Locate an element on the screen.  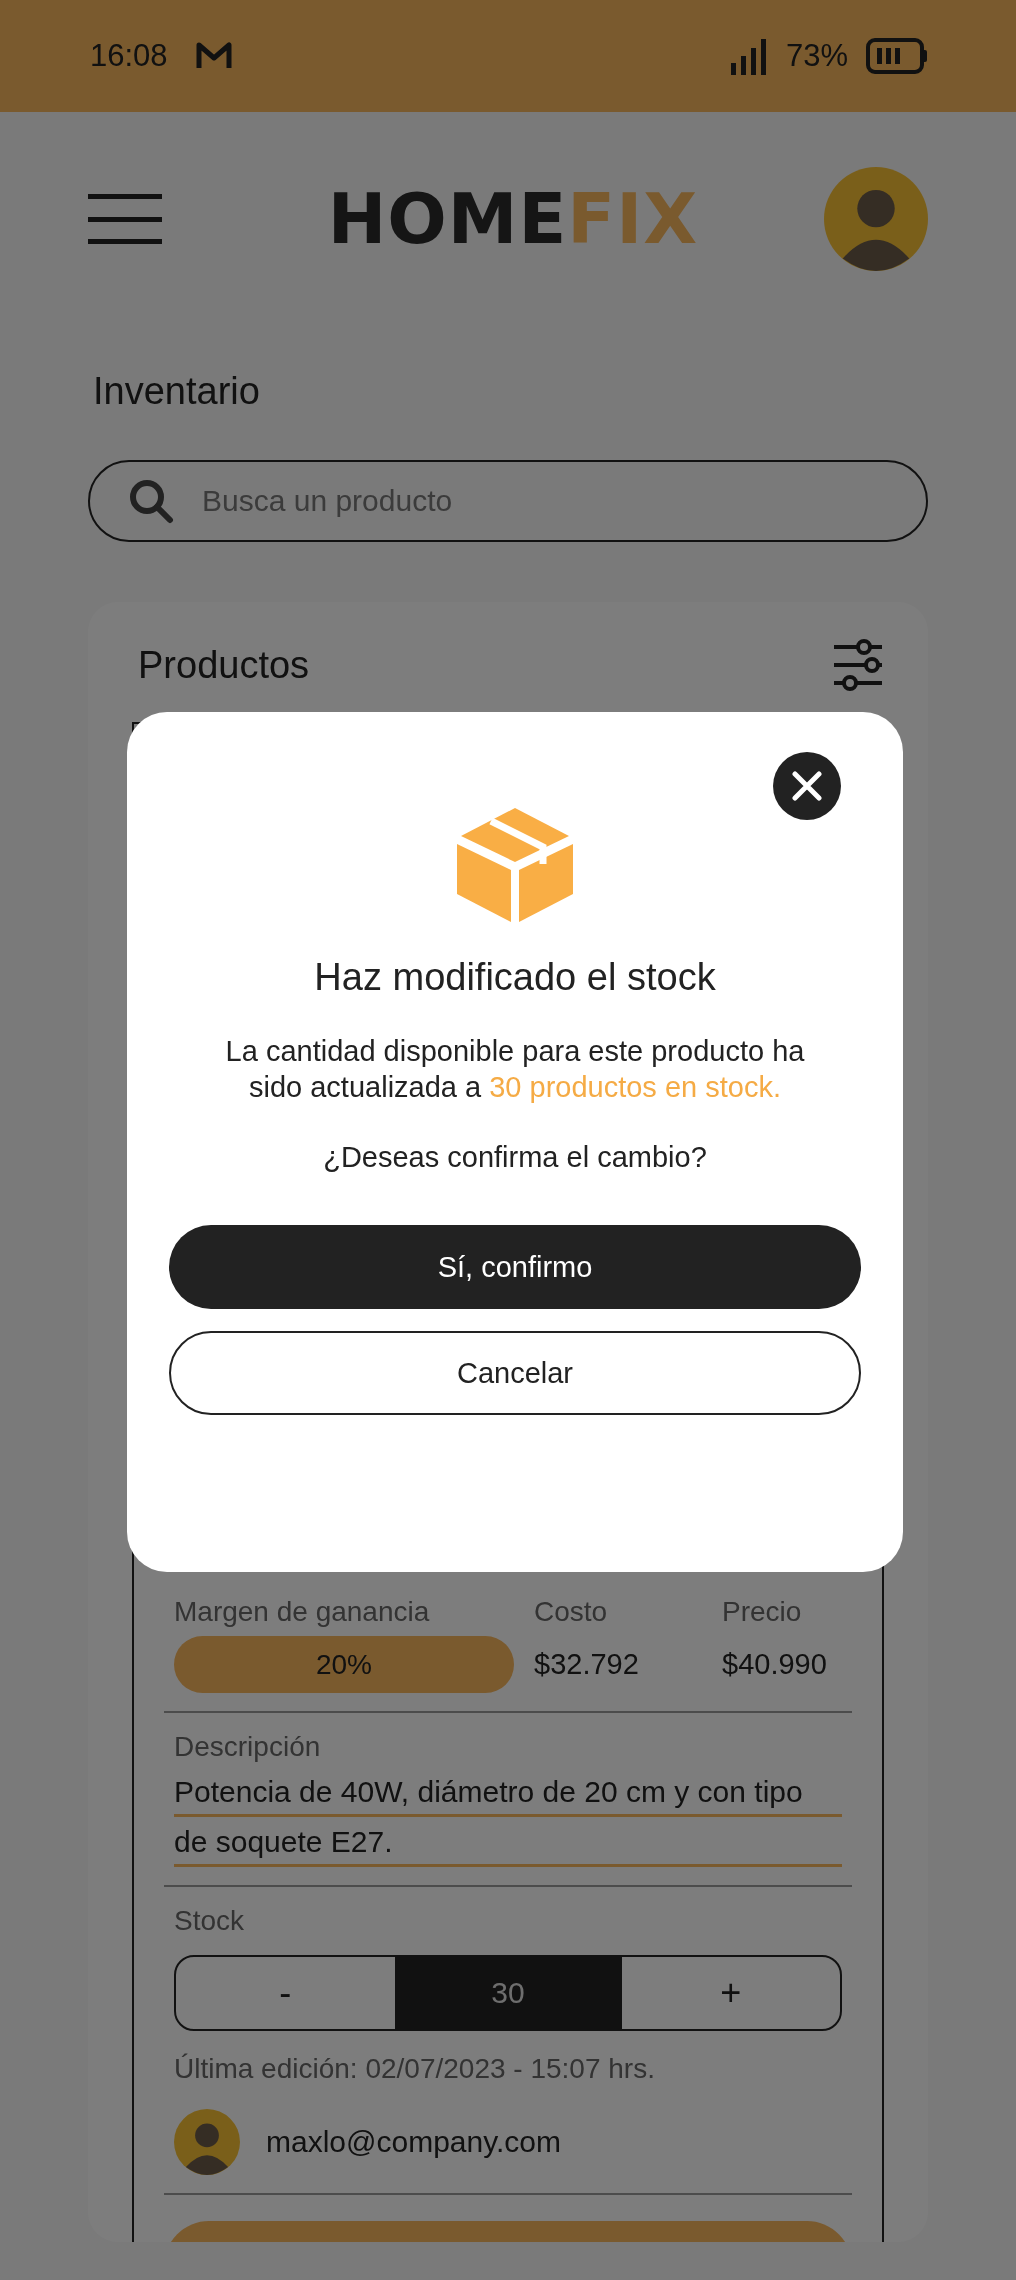
increment-button: + is located at coordinates (730, 1993).